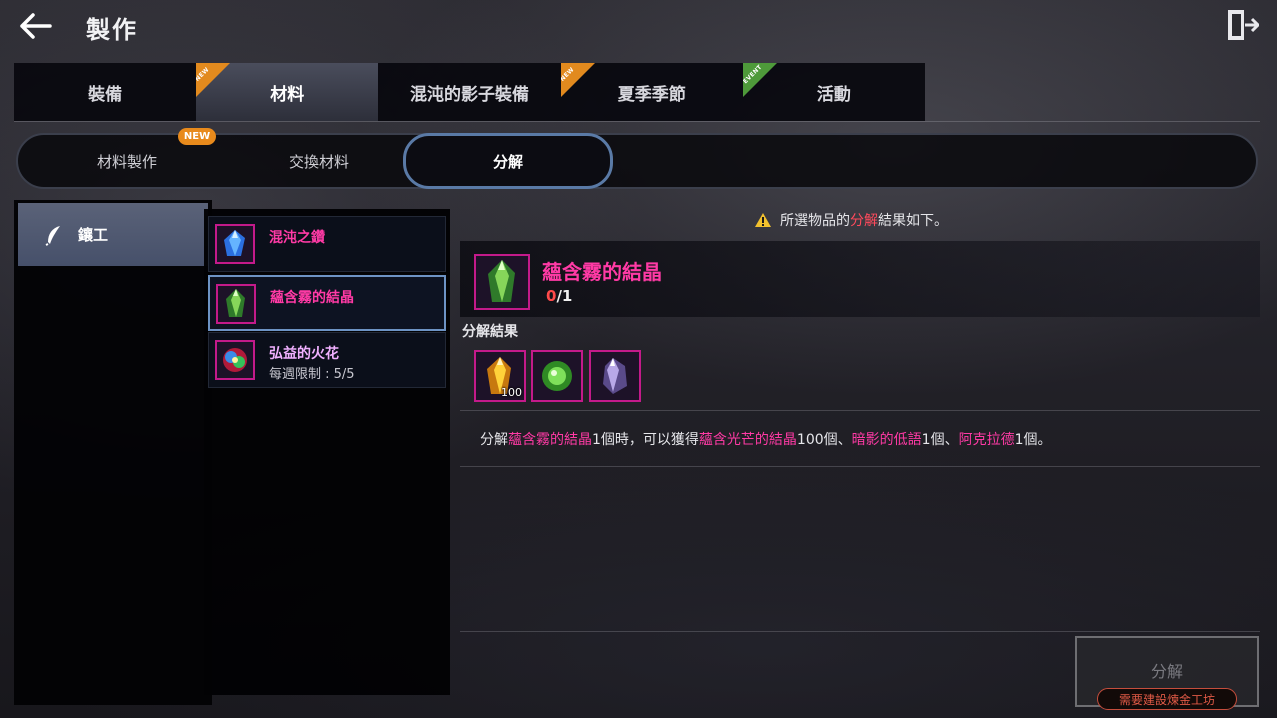 Image resolution: width=1277 pixels, height=718 pixels. I want to click on item-list: 混沌之鑽 蘊含霧的結晶 弘益的火花 每週限制 : 5/5, so click(327, 452).